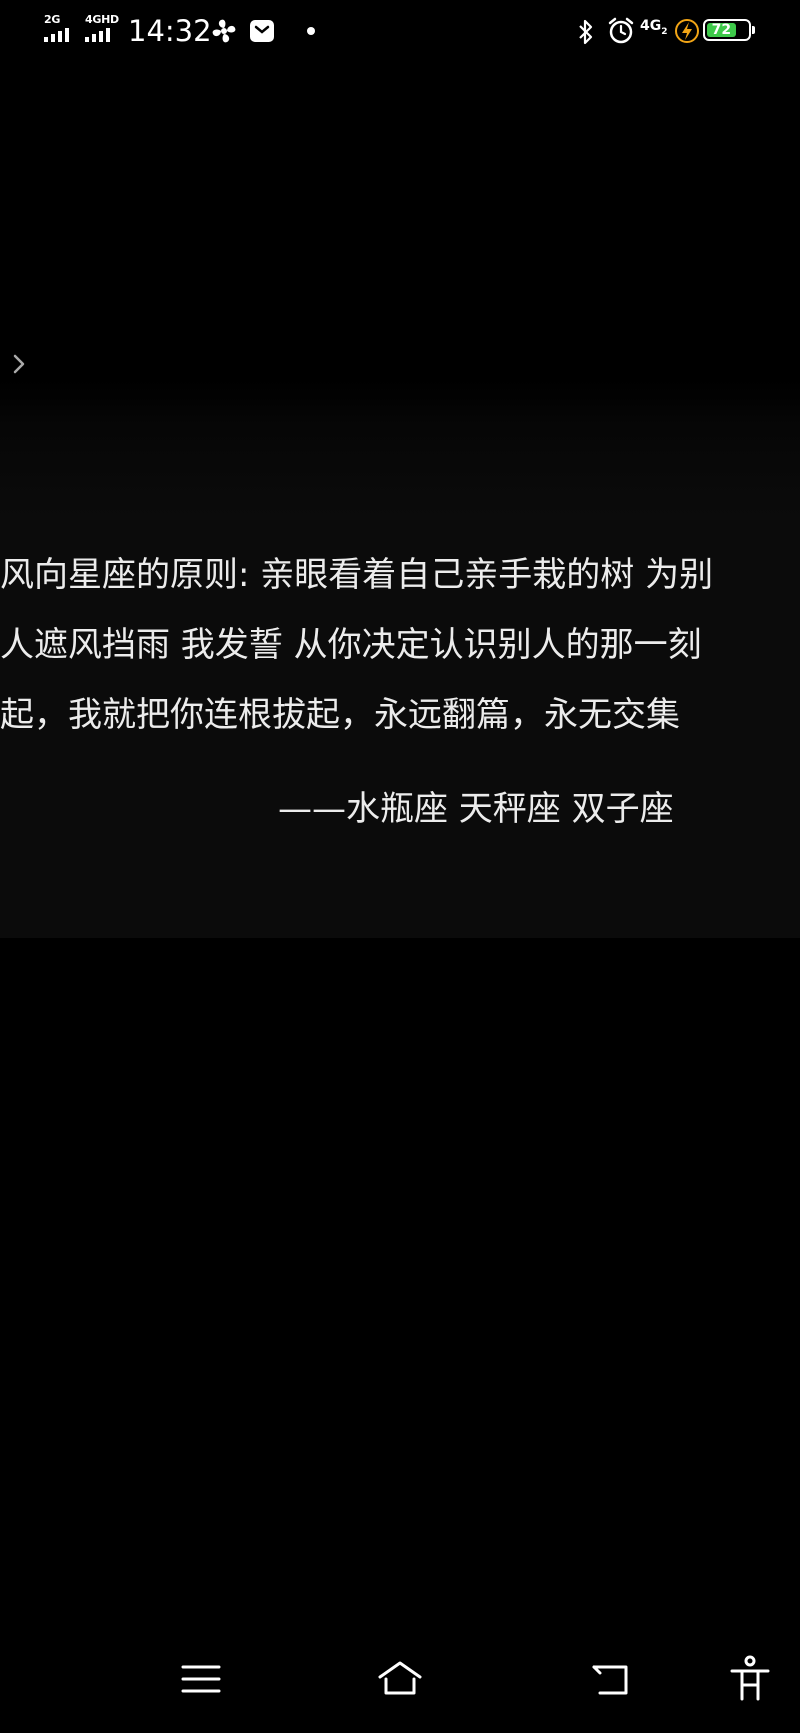 The width and height of the screenshot is (800, 1733). What do you see at coordinates (621, 30) in the screenshot?
I see `alarm-icon` at bounding box center [621, 30].